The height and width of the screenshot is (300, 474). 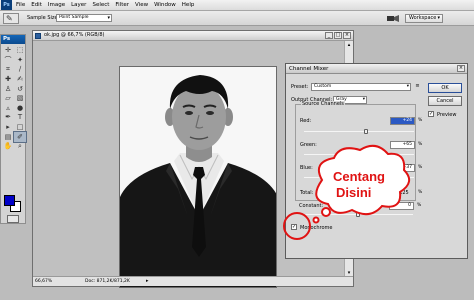 I want to click on toolbox-header: Ps, so click(x=13, y=39).